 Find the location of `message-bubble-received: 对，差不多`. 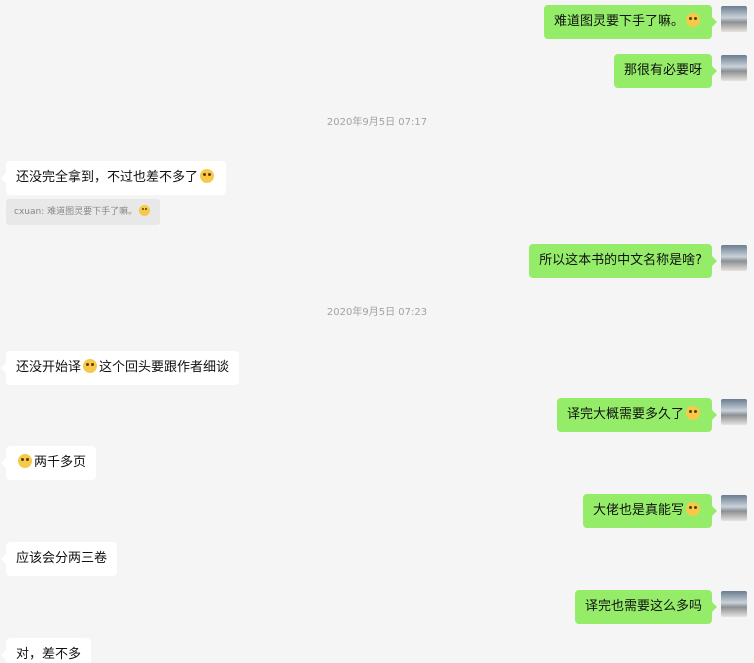

message-bubble-received: 对，差不多 is located at coordinates (46, 650).